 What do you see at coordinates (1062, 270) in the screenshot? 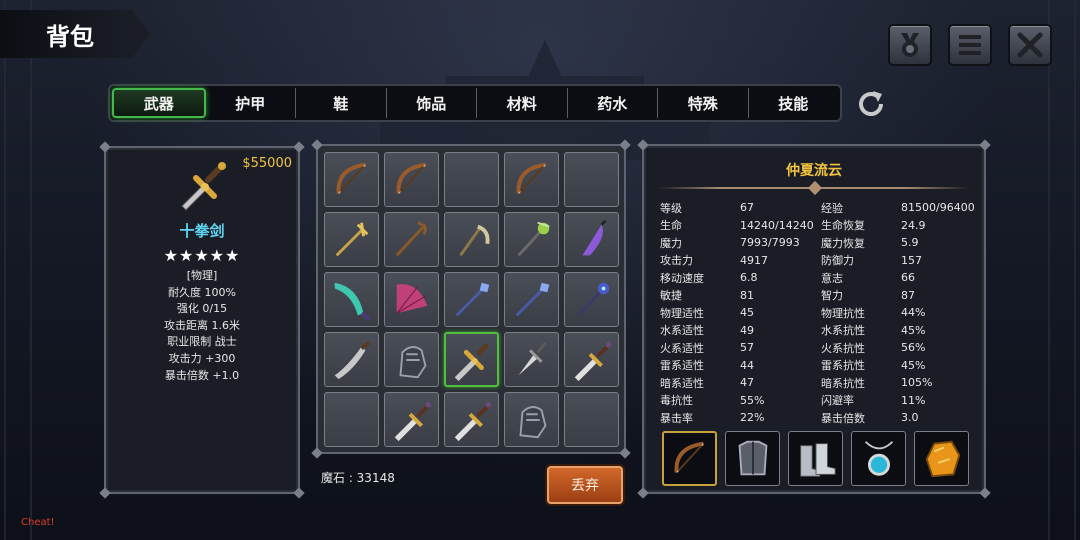
I see `right-vine-ornament` at bounding box center [1062, 270].